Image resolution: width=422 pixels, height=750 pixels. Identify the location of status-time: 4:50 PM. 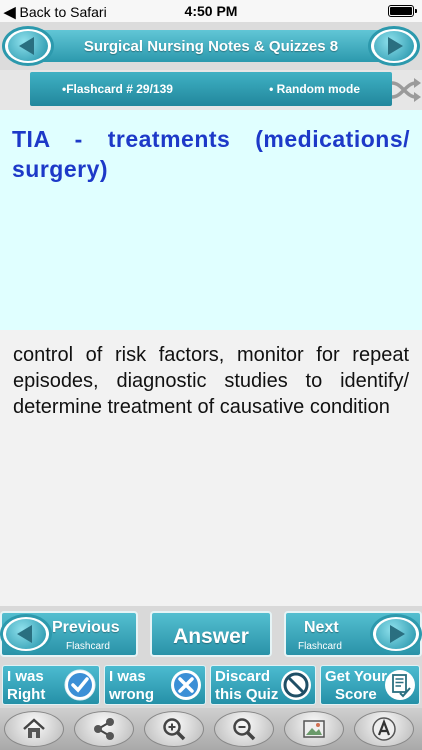
(211, 11).